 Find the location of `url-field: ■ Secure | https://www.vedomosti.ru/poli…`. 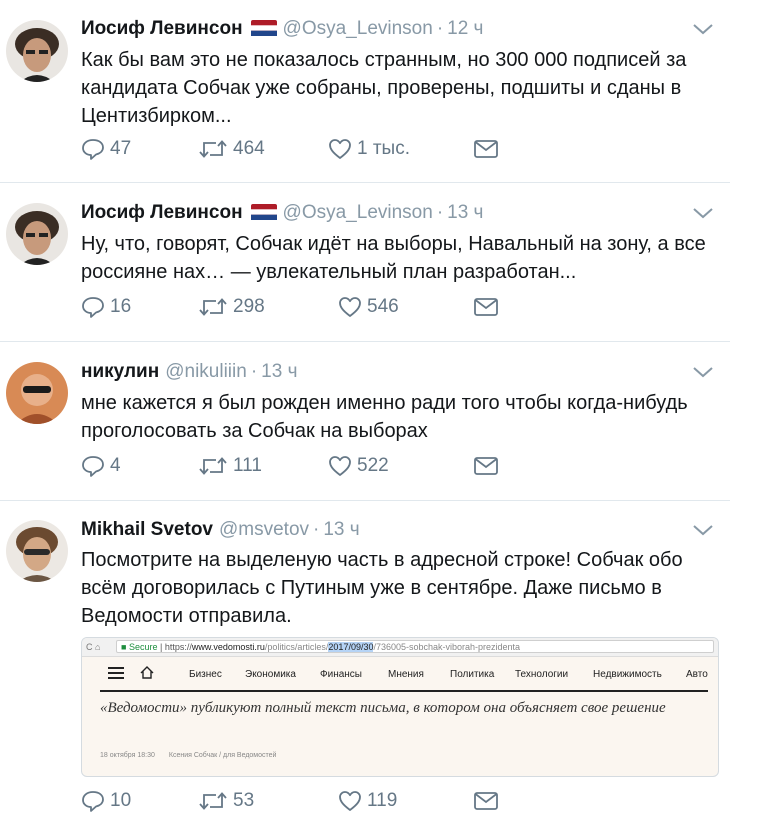

url-field: ■ Secure | https://www.vedomosti.ru/poli… is located at coordinates (415, 646).